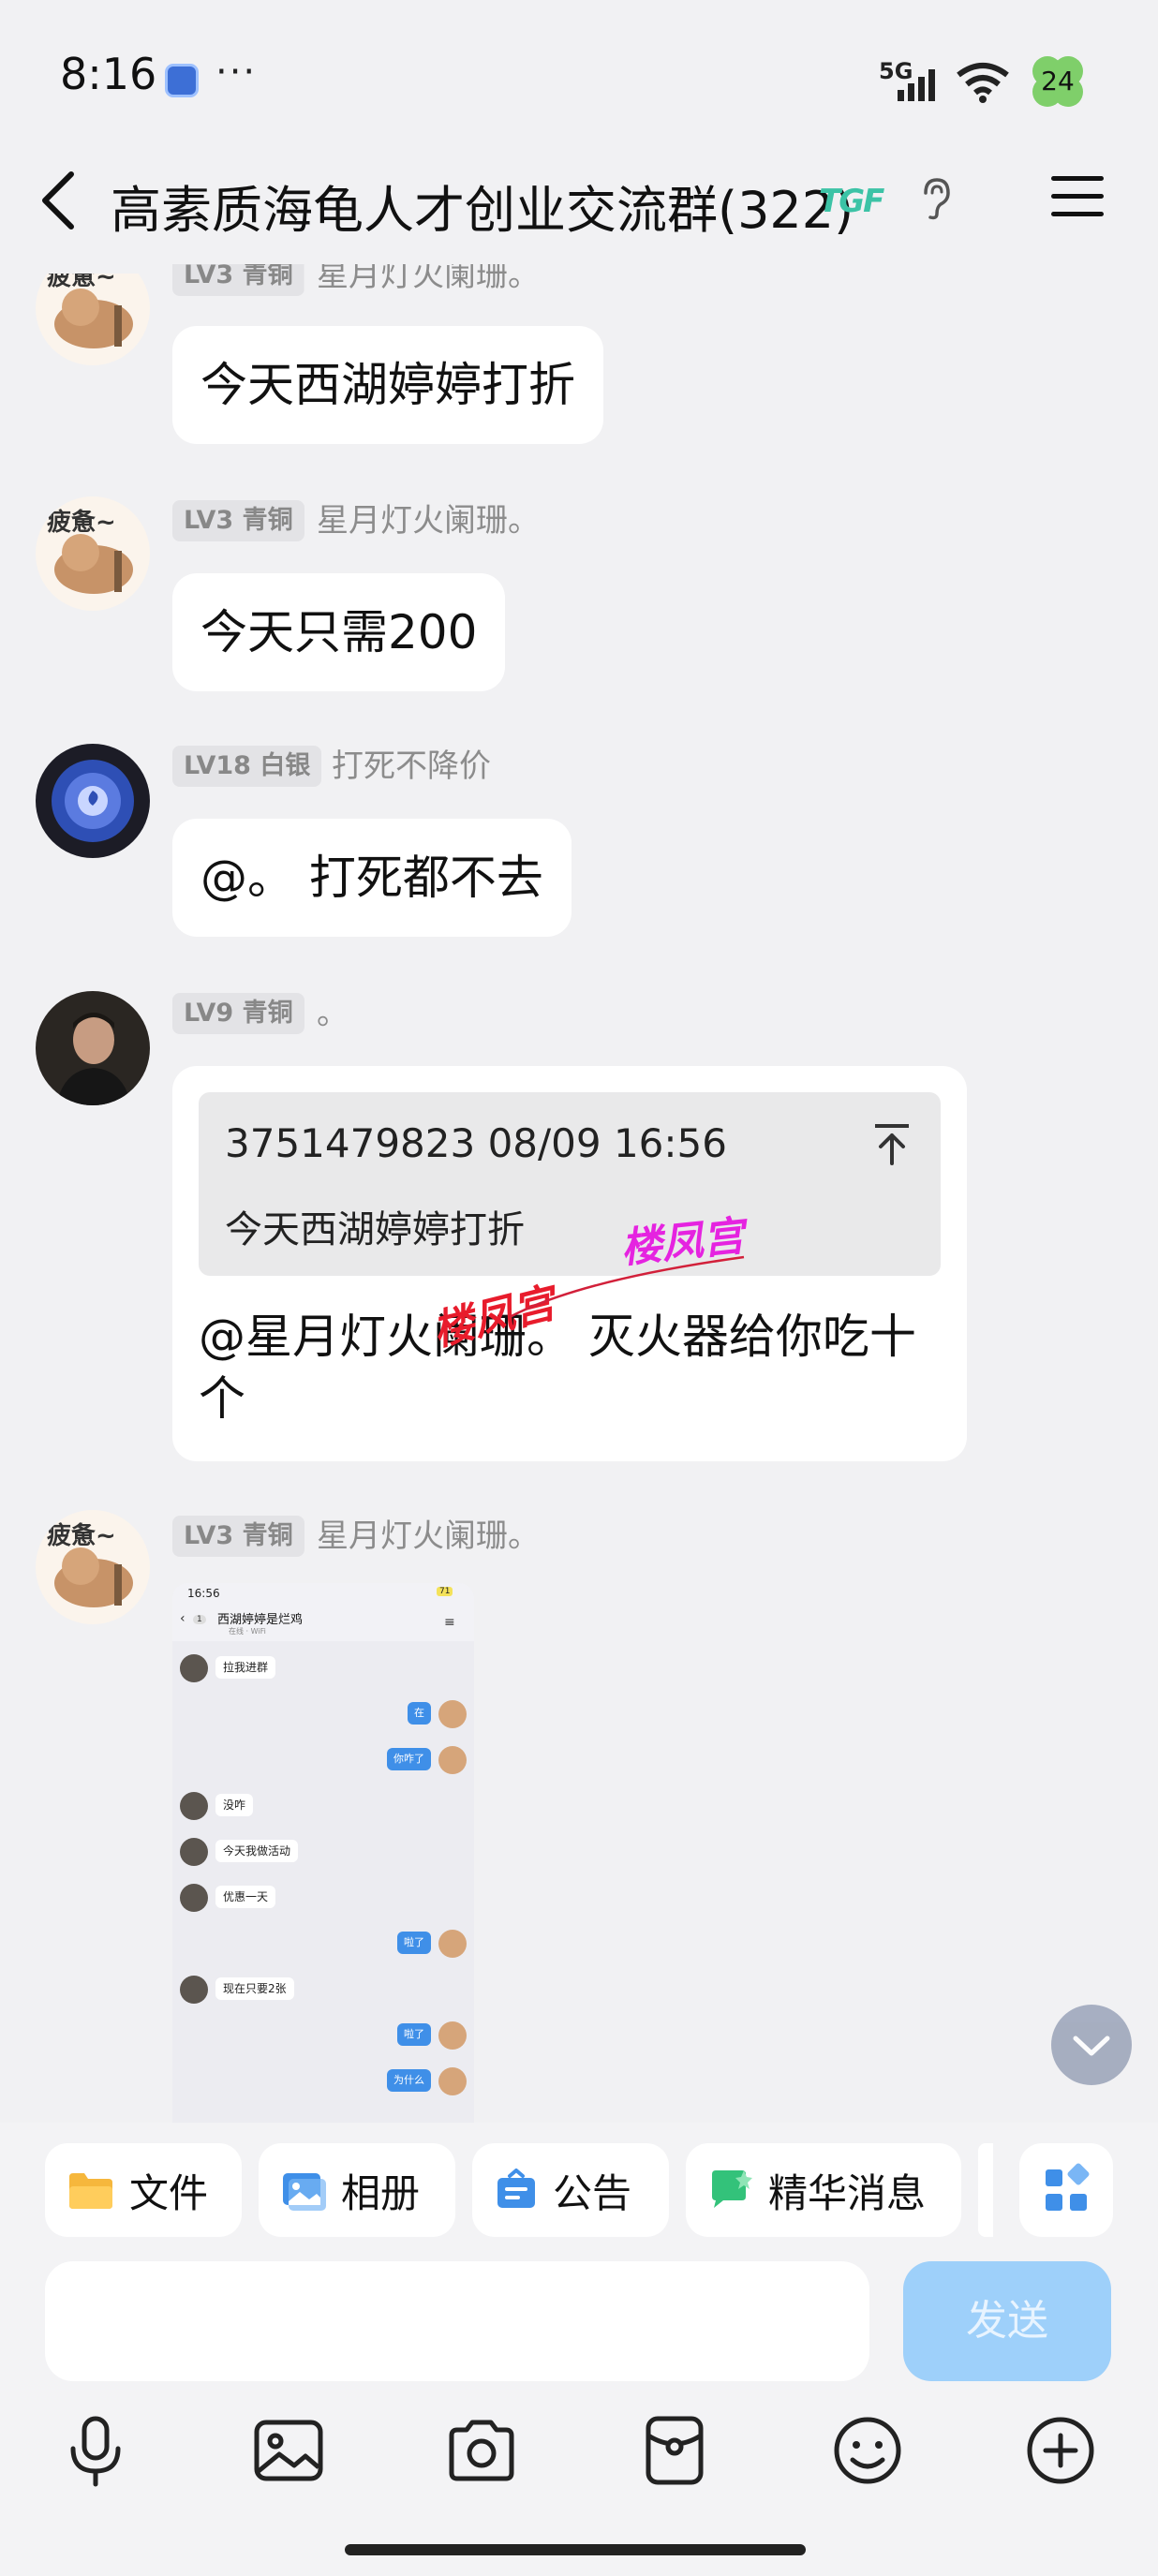 The height and width of the screenshot is (2576, 1158). I want to click on screenshot-battery: 71, so click(445, 1591).